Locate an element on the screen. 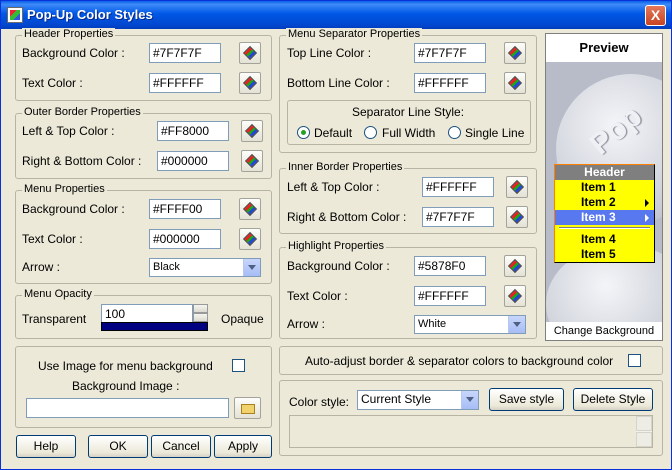 The width and height of the screenshot is (672, 470). bg-image-field is located at coordinates (127, 408).